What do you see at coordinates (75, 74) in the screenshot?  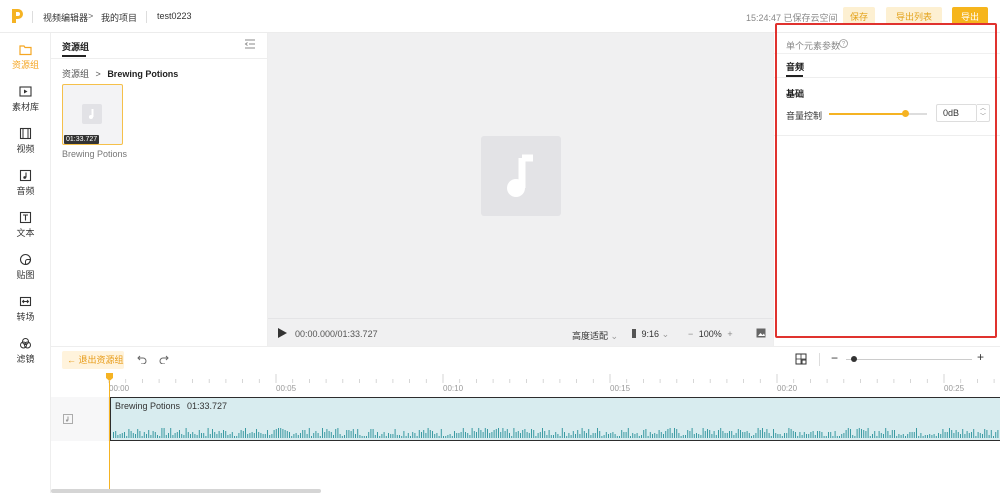 I see `breadcrumb-root: 资源组` at bounding box center [75, 74].